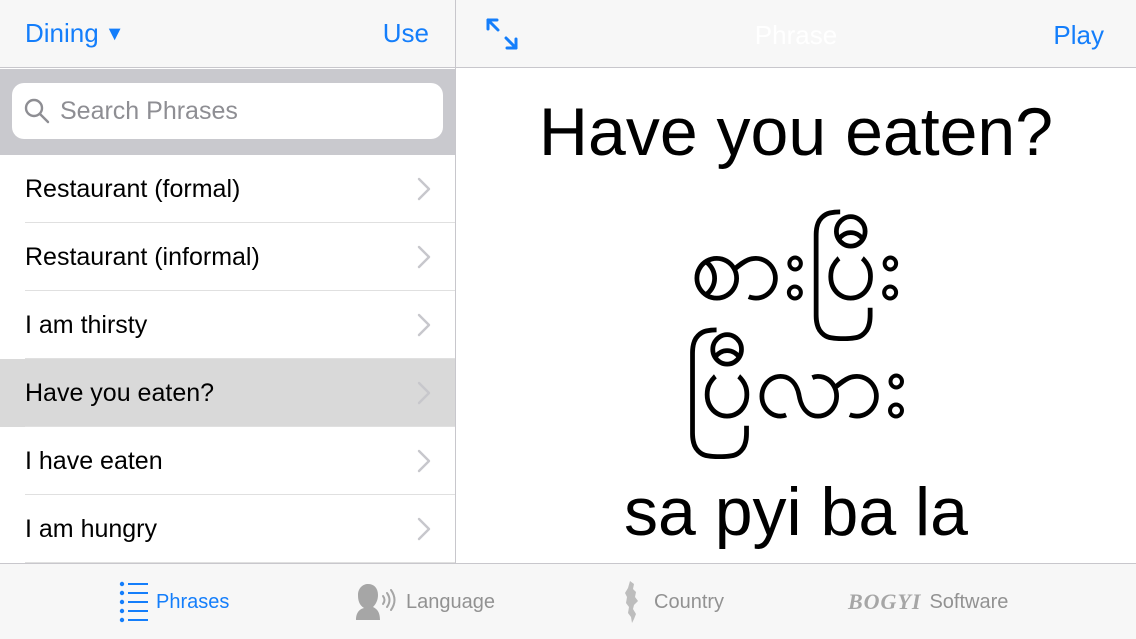 The height and width of the screenshot is (639, 1136). I want to click on play-button: Play, so click(1078, 35).